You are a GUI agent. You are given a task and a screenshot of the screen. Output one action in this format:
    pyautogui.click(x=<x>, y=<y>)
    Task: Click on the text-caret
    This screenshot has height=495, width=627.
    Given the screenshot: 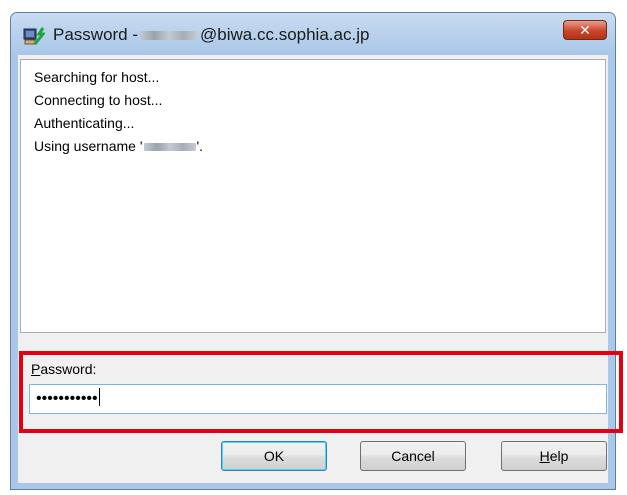 What is the action you would take?
    pyautogui.click(x=99, y=397)
    